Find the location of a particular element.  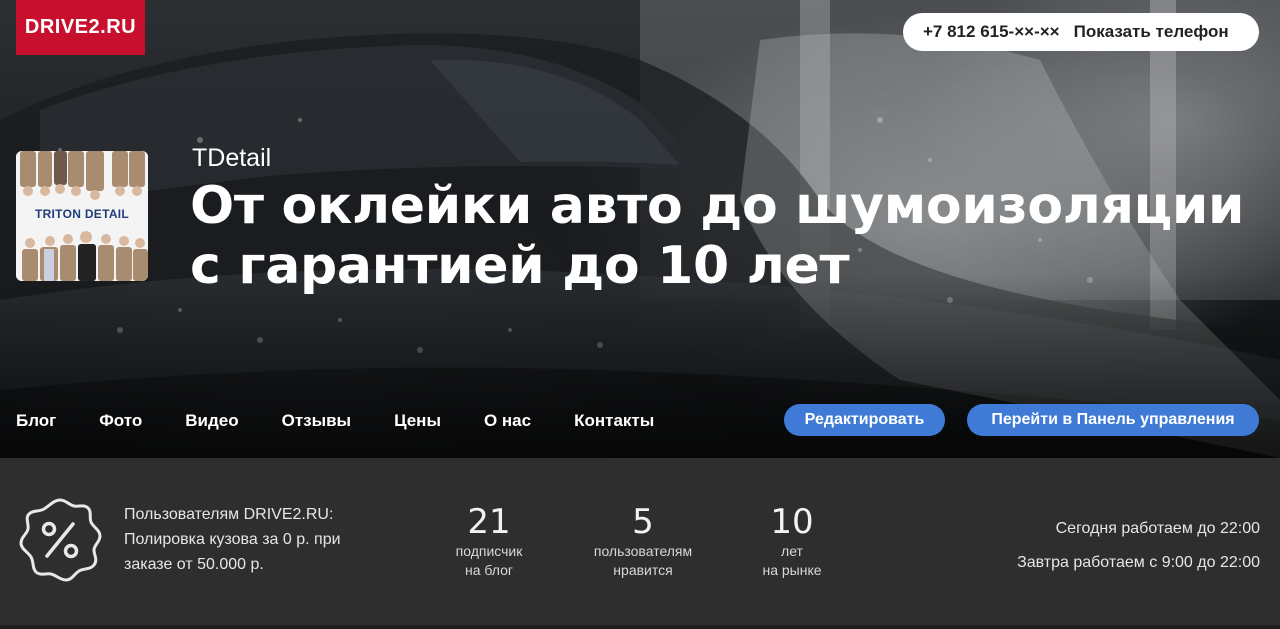

phone-button: +7 812 615-××-×× Показать телефон is located at coordinates (1081, 32).